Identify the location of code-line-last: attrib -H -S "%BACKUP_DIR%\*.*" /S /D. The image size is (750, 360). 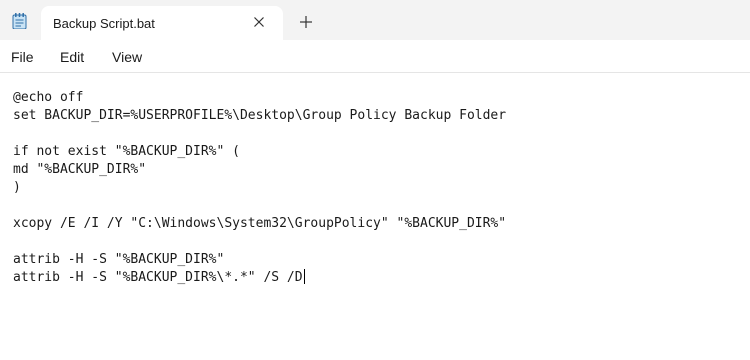
(259, 278).